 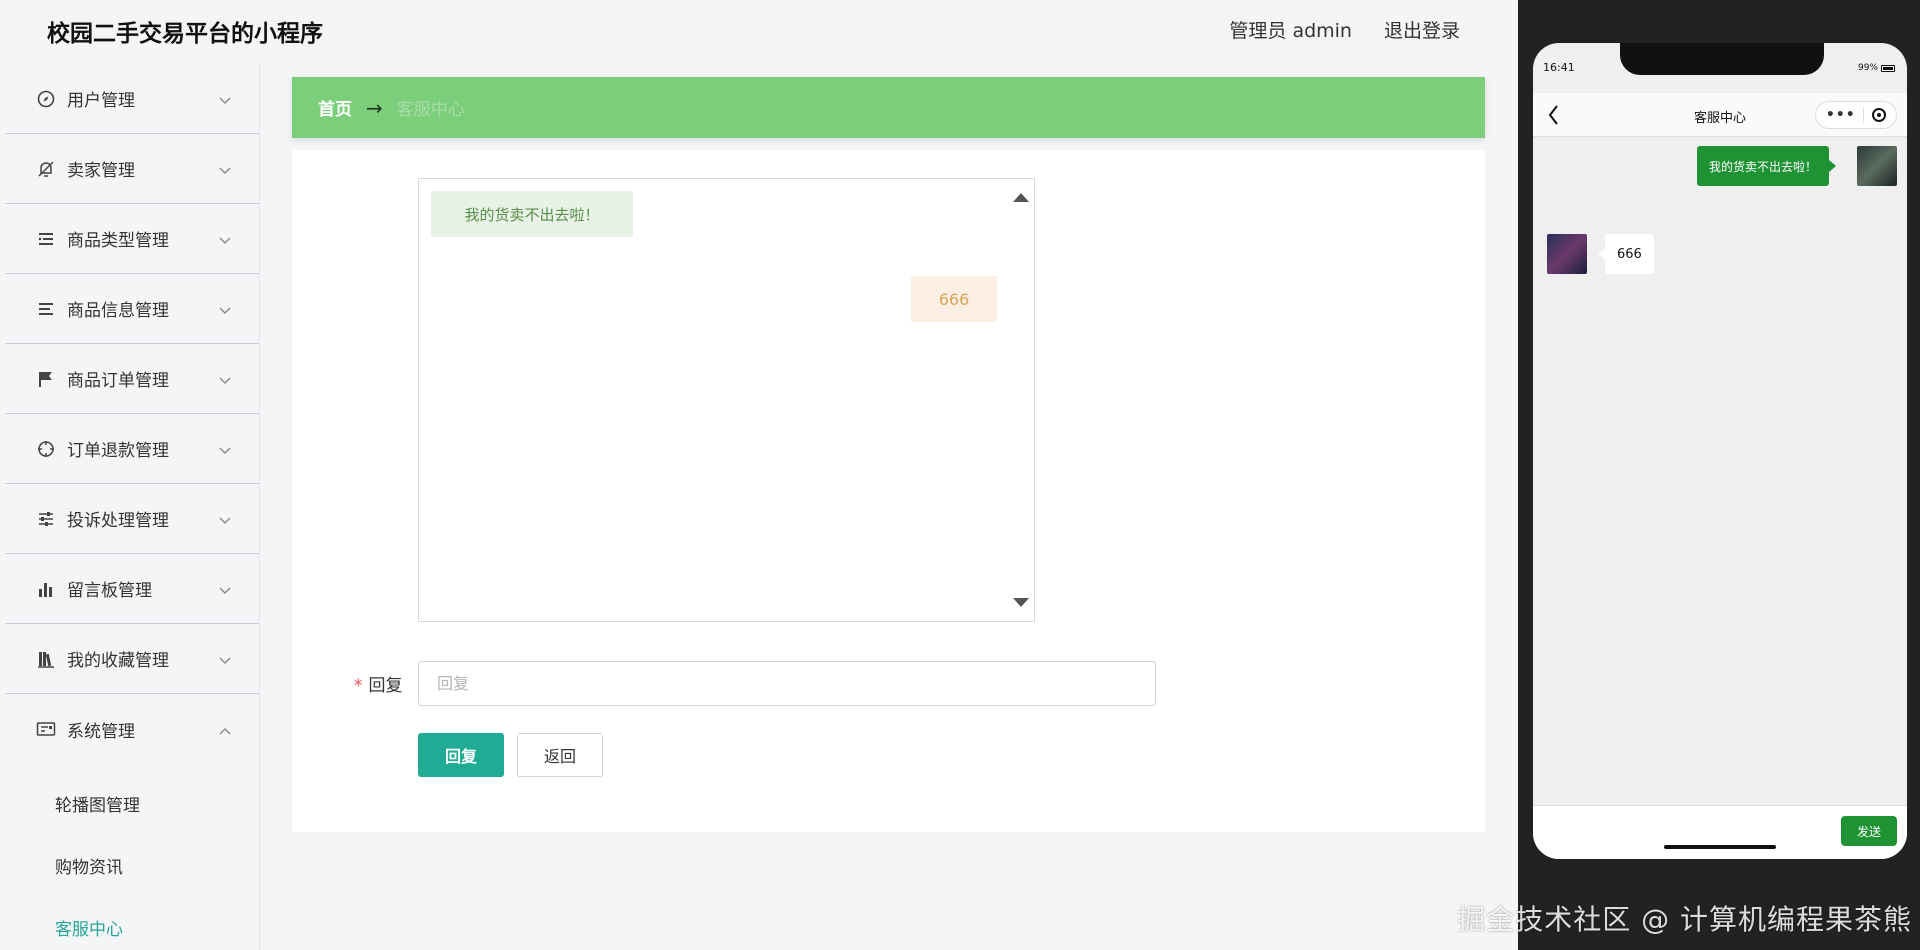 What do you see at coordinates (225, 729) in the screenshot?
I see `chevron-up-icon` at bounding box center [225, 729].